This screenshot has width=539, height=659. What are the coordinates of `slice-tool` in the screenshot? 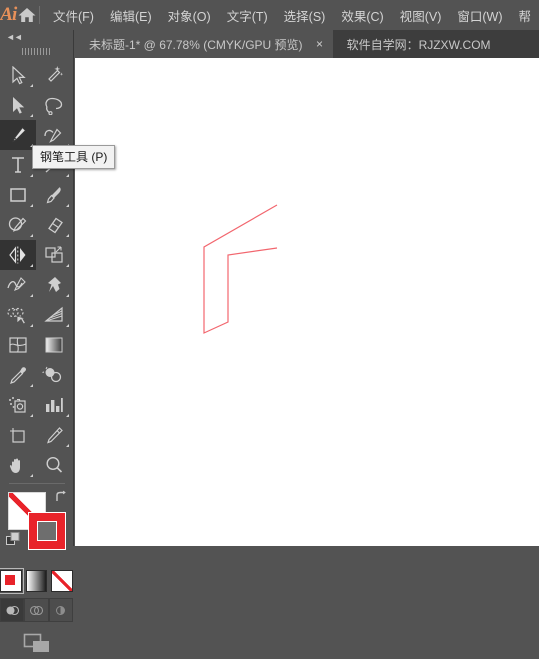 It's located at (54, 435).